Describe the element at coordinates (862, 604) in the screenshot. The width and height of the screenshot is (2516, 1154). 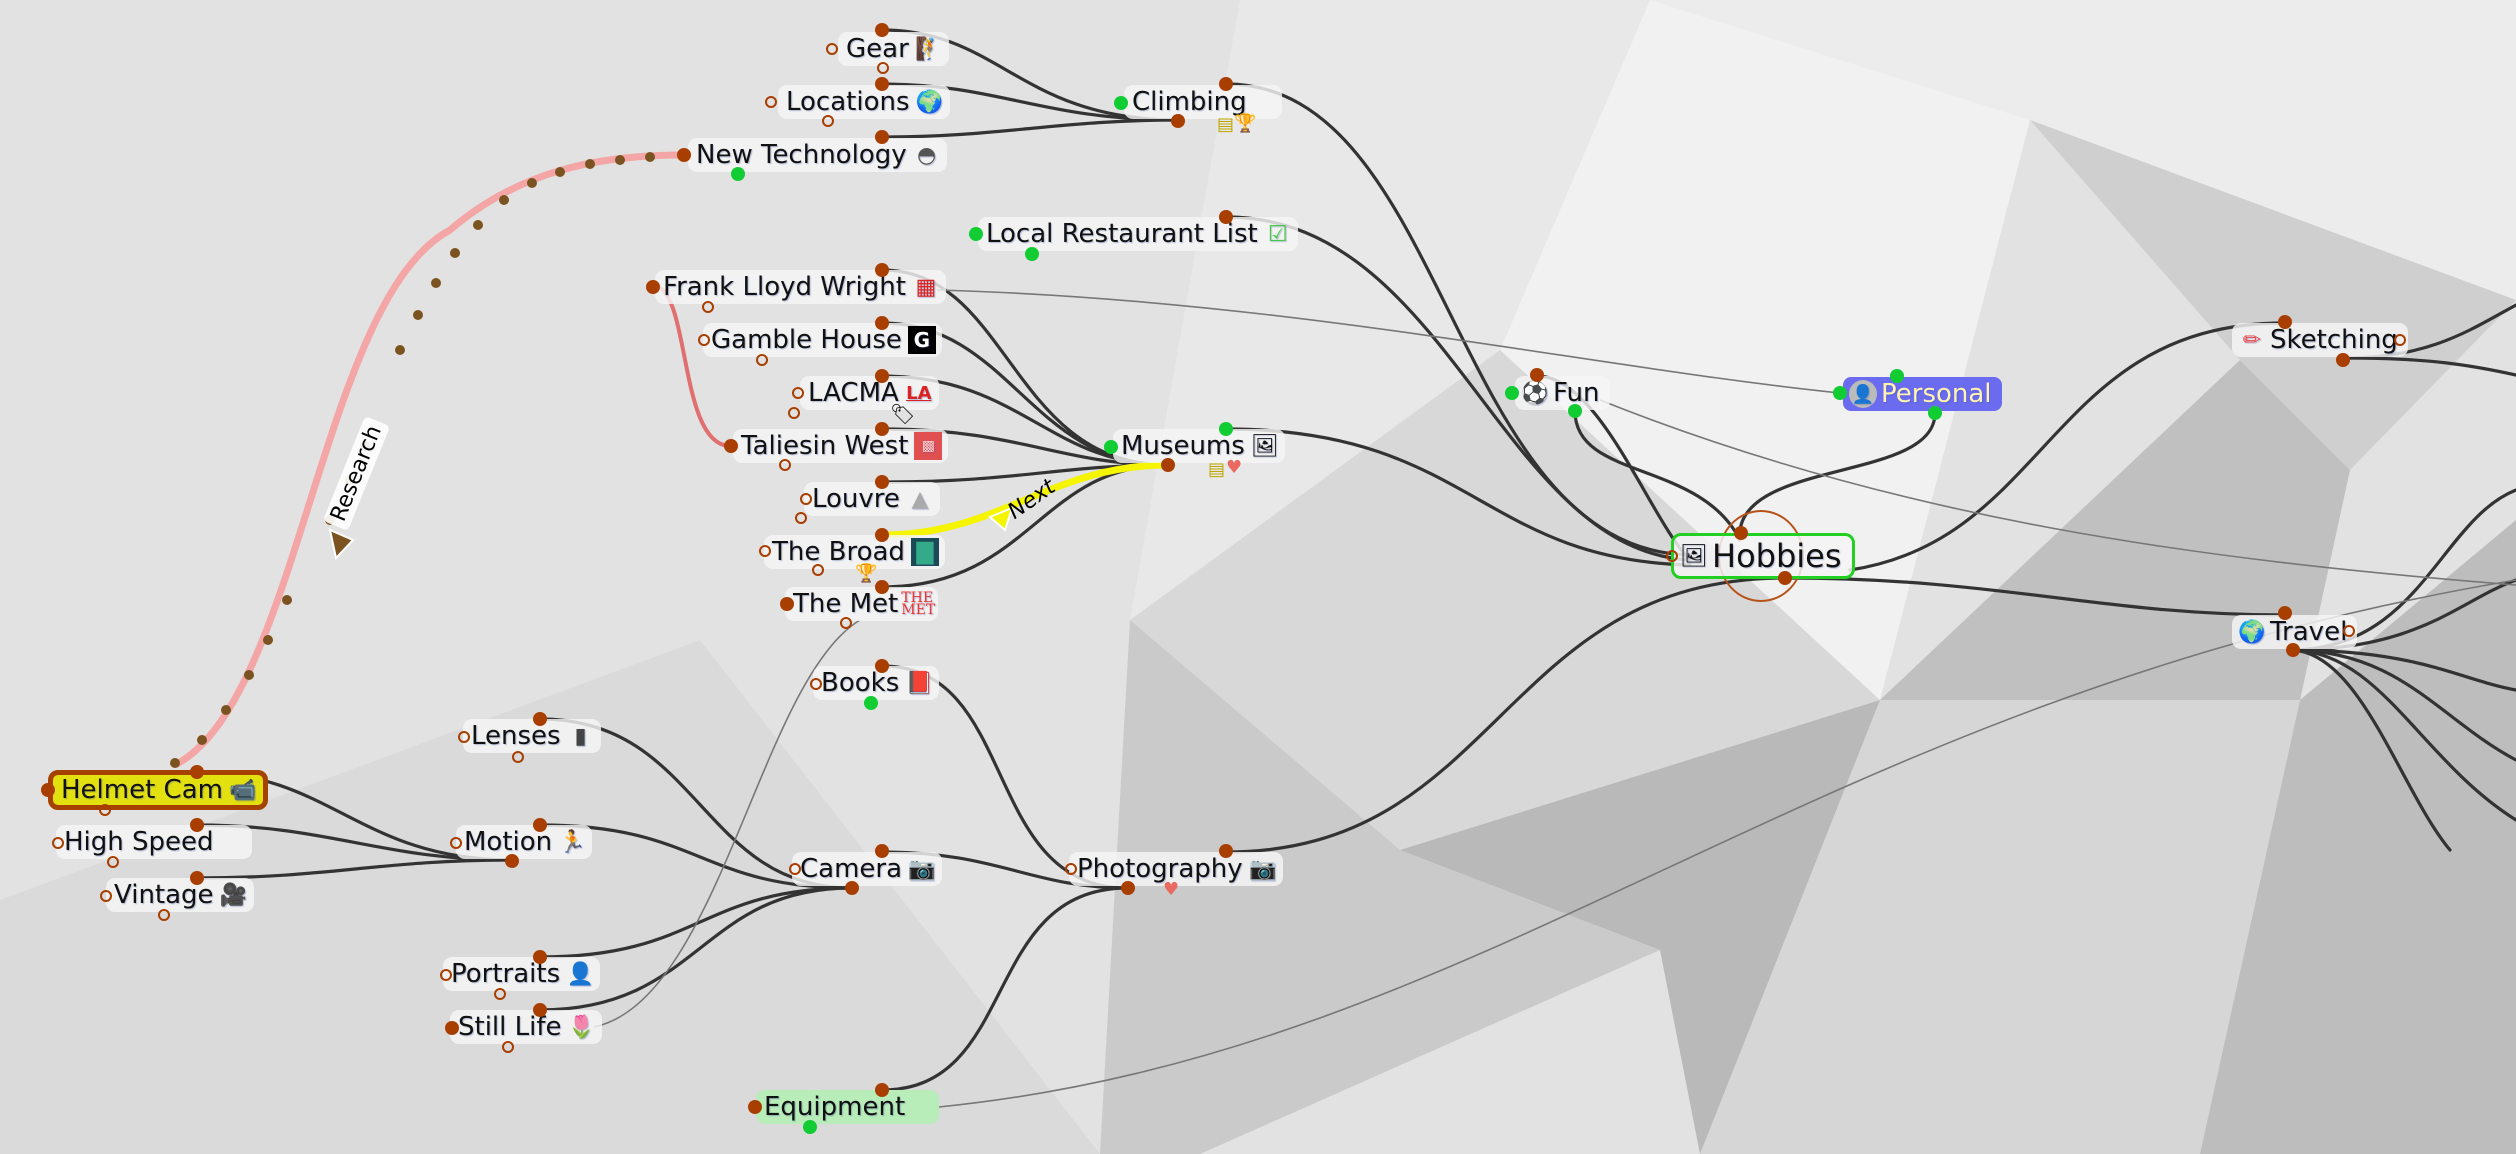
I see `node-the-met: The Met THE MET` at that location.